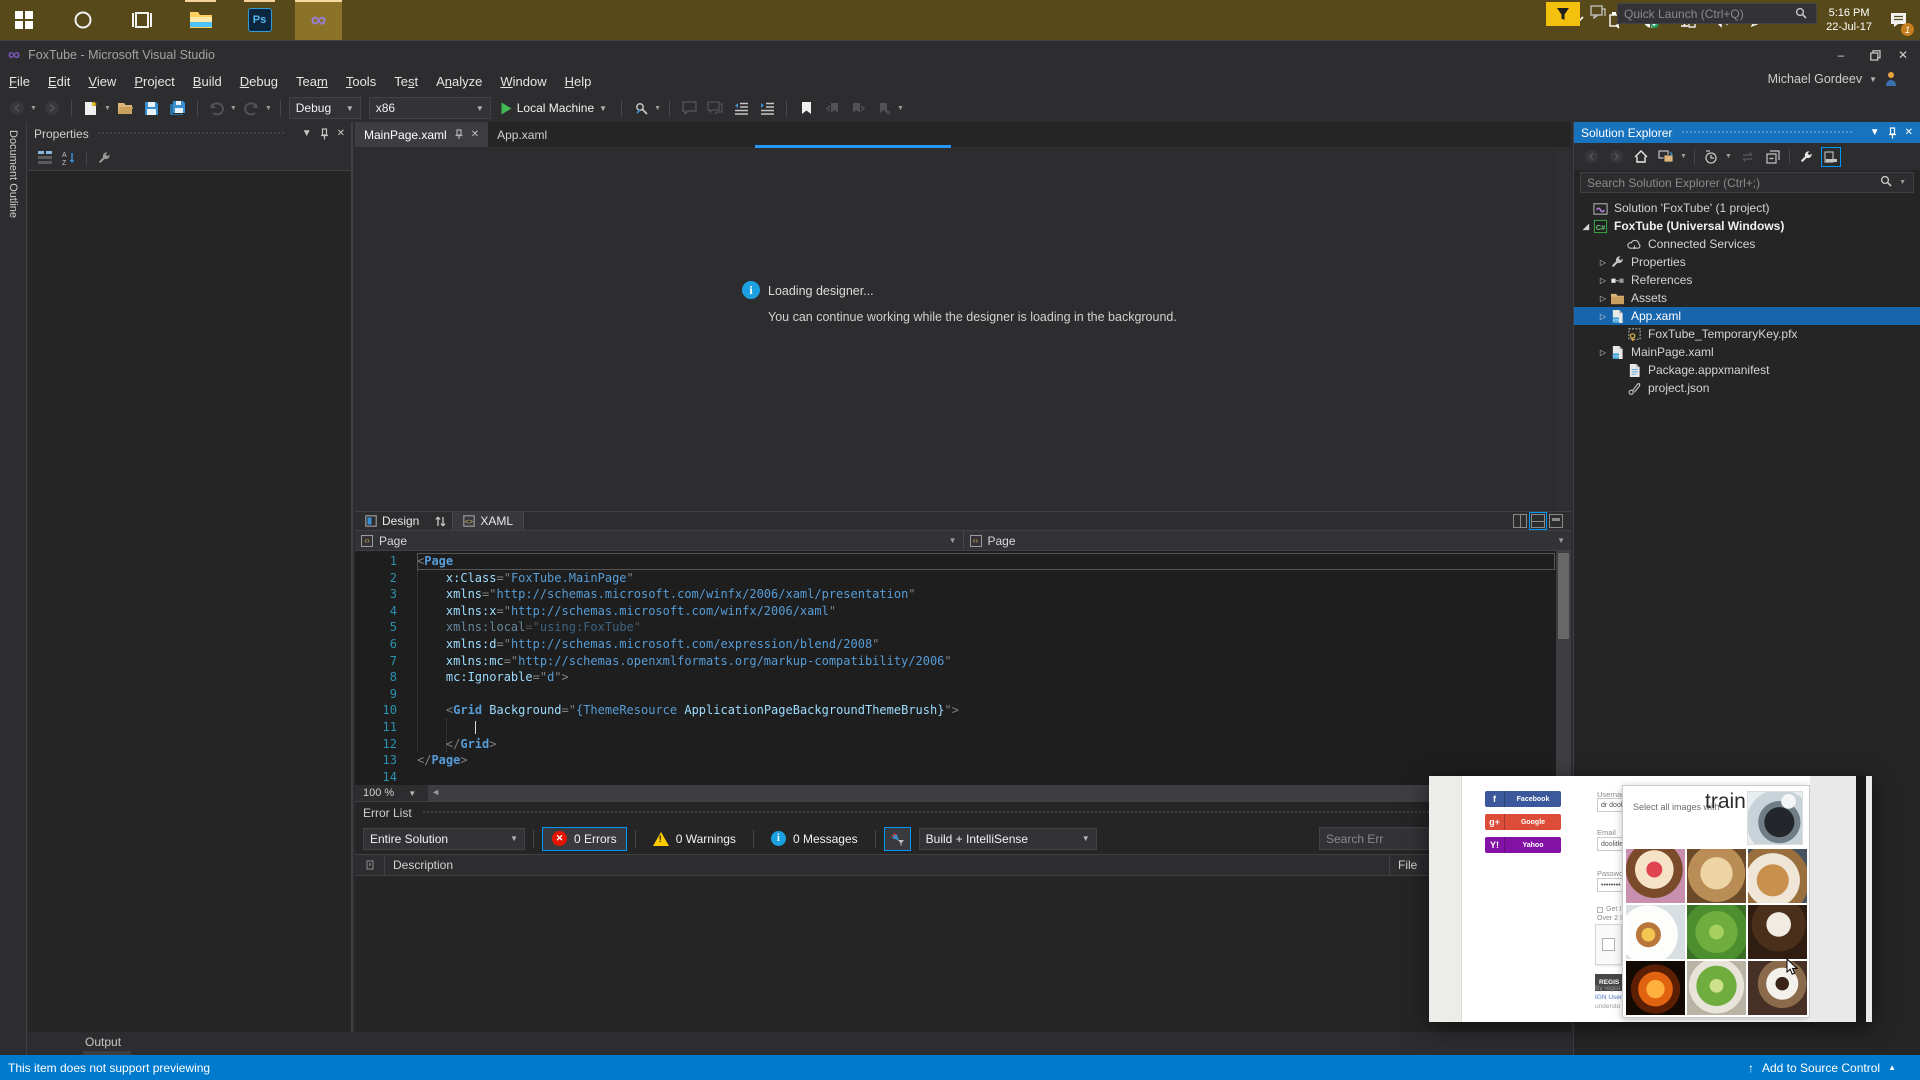  Describe the element at coordinates (126, 108) in the screenshot. I see `open-file-button` at that location.